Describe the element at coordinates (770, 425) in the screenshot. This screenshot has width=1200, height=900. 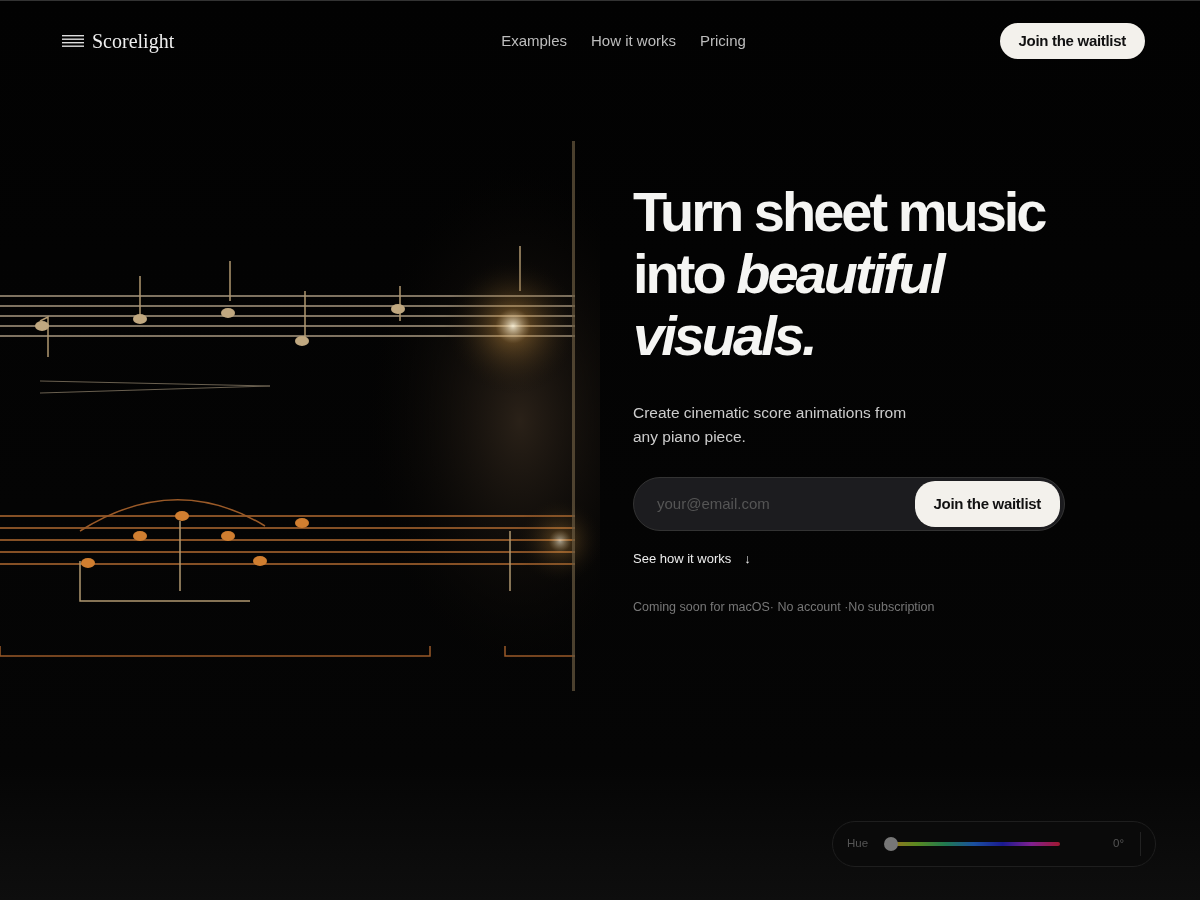
I see `subtitle: Create cinematic score animations from any piano piece.` at that location.